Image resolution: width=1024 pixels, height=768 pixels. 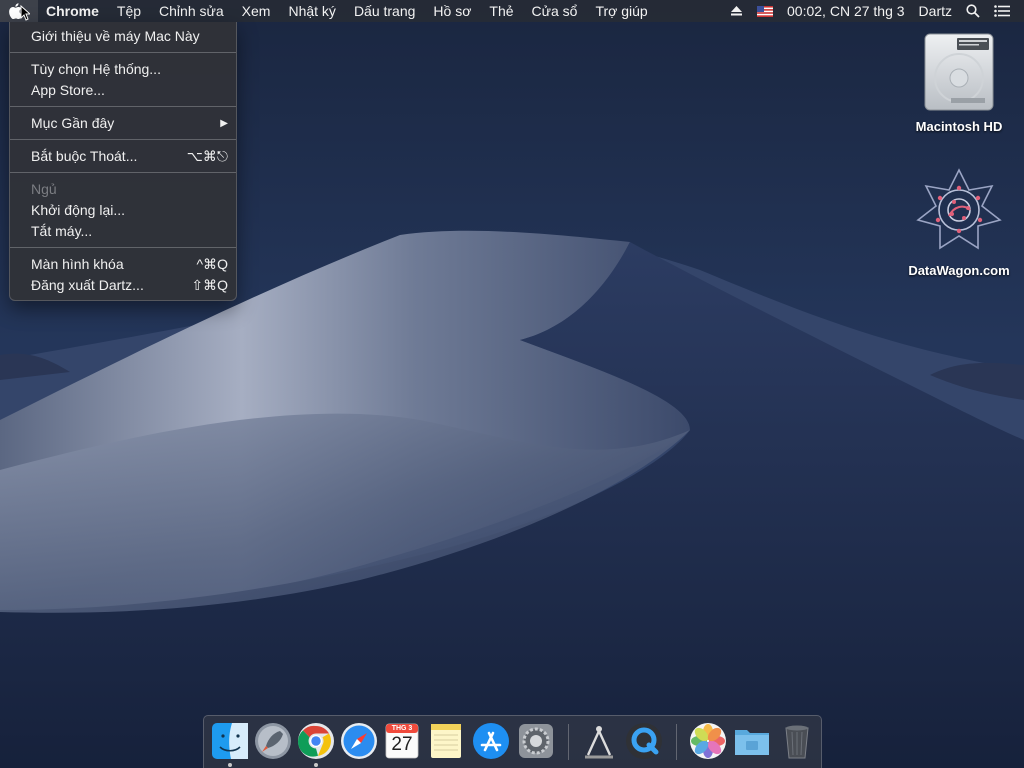 I want to click on dock: THG 3 27, so click(x=512, y=741).